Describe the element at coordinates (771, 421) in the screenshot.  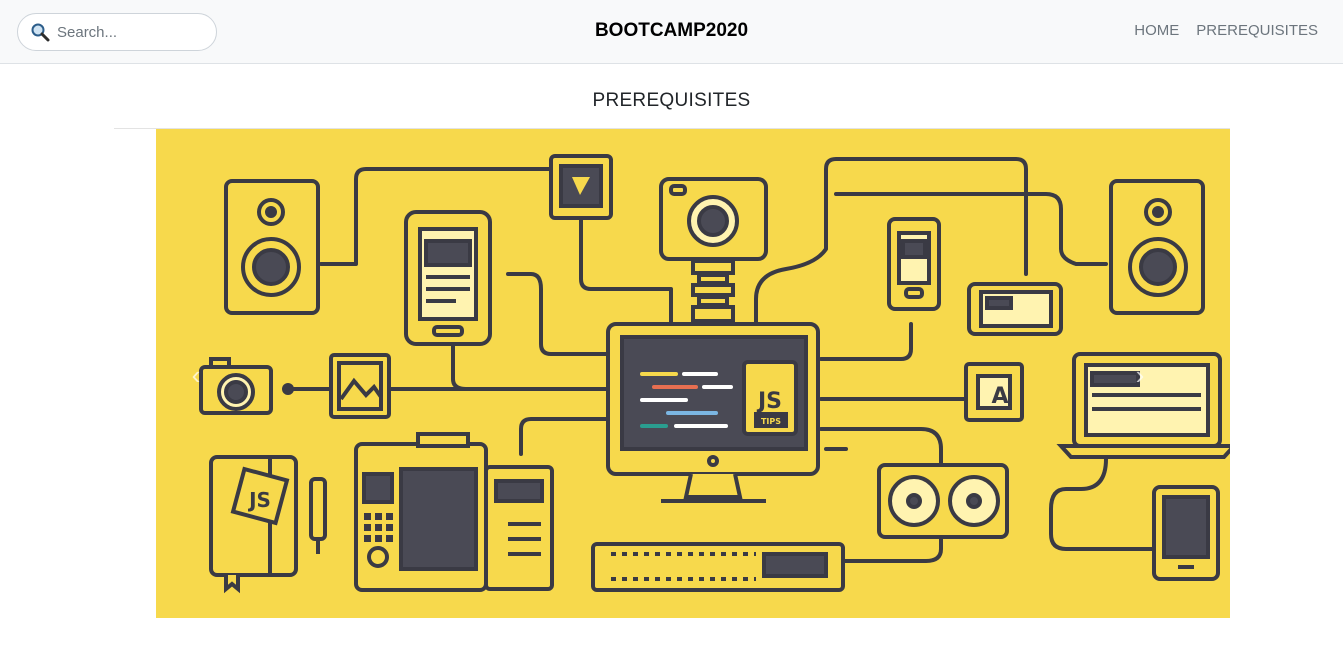
I see `js-badge-subtext: TIPS` at that location.